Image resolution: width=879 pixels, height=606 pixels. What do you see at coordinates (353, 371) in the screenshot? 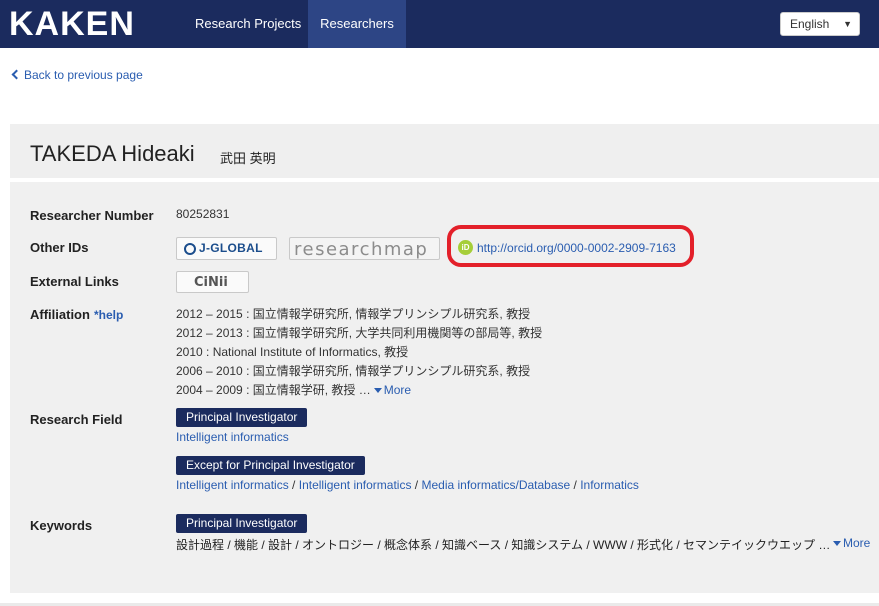
I see `affiliation-item: 2006 – 2010 : 国立情報学研究所, 情報学プリンシプル研究系, 教授` at bounding box center [353, 371].